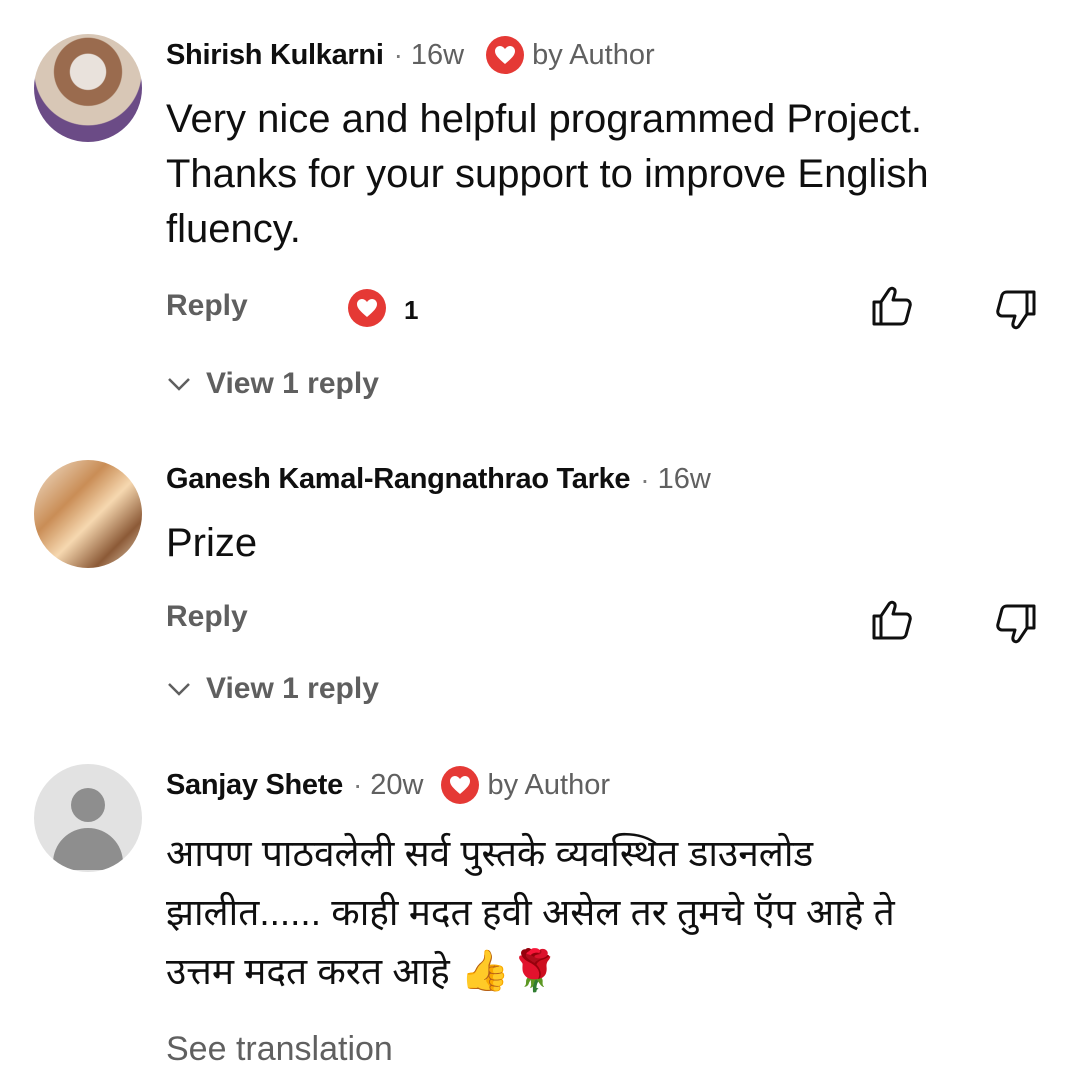 The width and height of the screenshot is (1080, 1080). Describe the element at coordinates (88, 805) in the screenshot. I see `avatar-head` at that location.